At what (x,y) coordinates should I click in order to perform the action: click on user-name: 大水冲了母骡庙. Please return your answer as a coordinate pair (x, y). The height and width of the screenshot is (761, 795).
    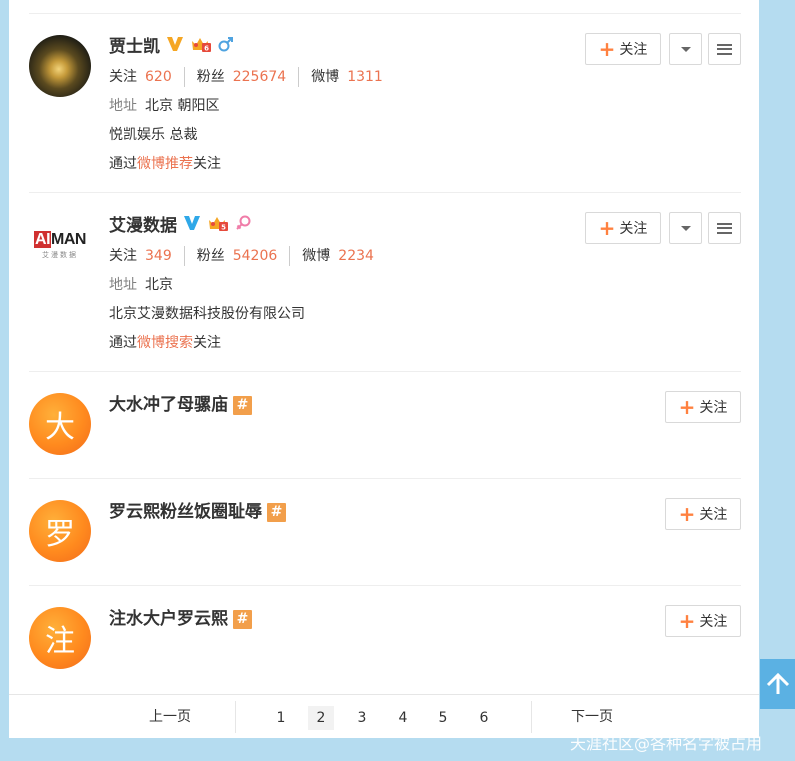
    Looking at the image, I should click on (168, 405).